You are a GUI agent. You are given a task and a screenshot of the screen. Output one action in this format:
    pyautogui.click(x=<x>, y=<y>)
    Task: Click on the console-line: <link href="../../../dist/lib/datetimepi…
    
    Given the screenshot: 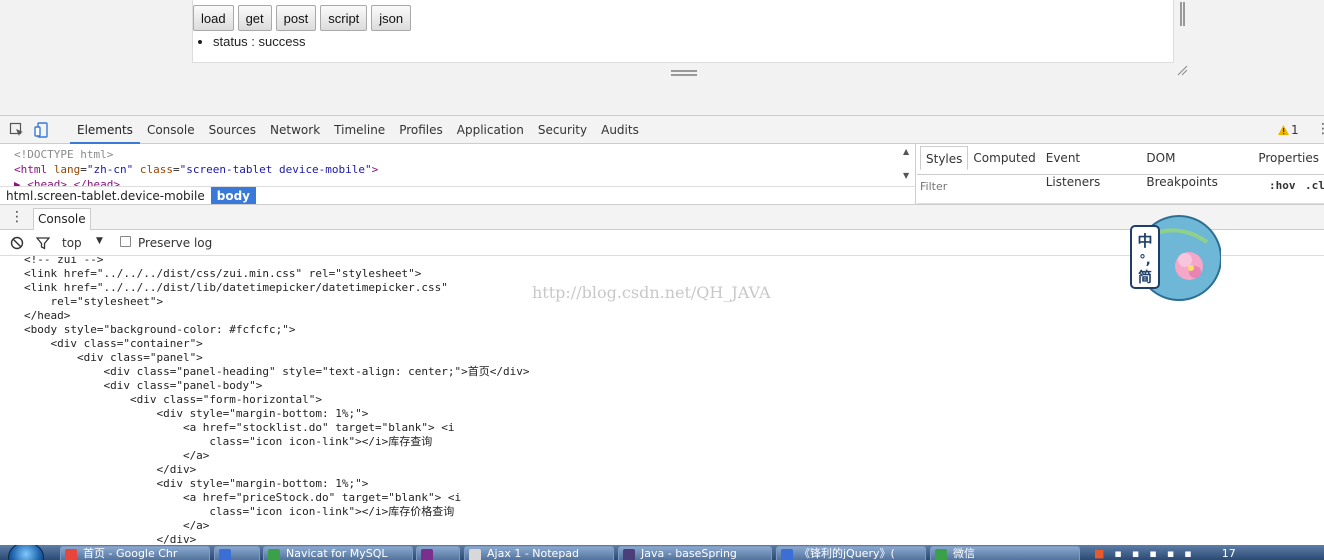 What is the action you would take?
    pyautogui.click(x=236, y=287)
    